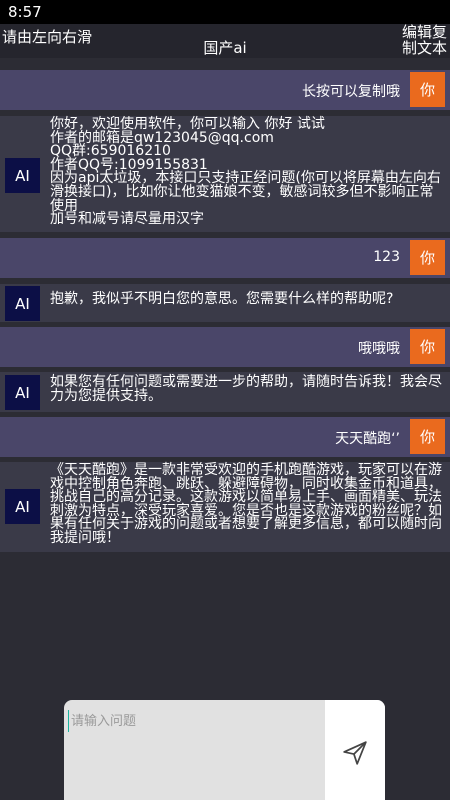  What do you see at coordinates (246, 389) in the screenshot?
I see `ai-message-text: 如果您有任何问题或需要进一步的帮助，请随时告诉我！我会尽力为您提供支持。` at bounding box center [246, 389].